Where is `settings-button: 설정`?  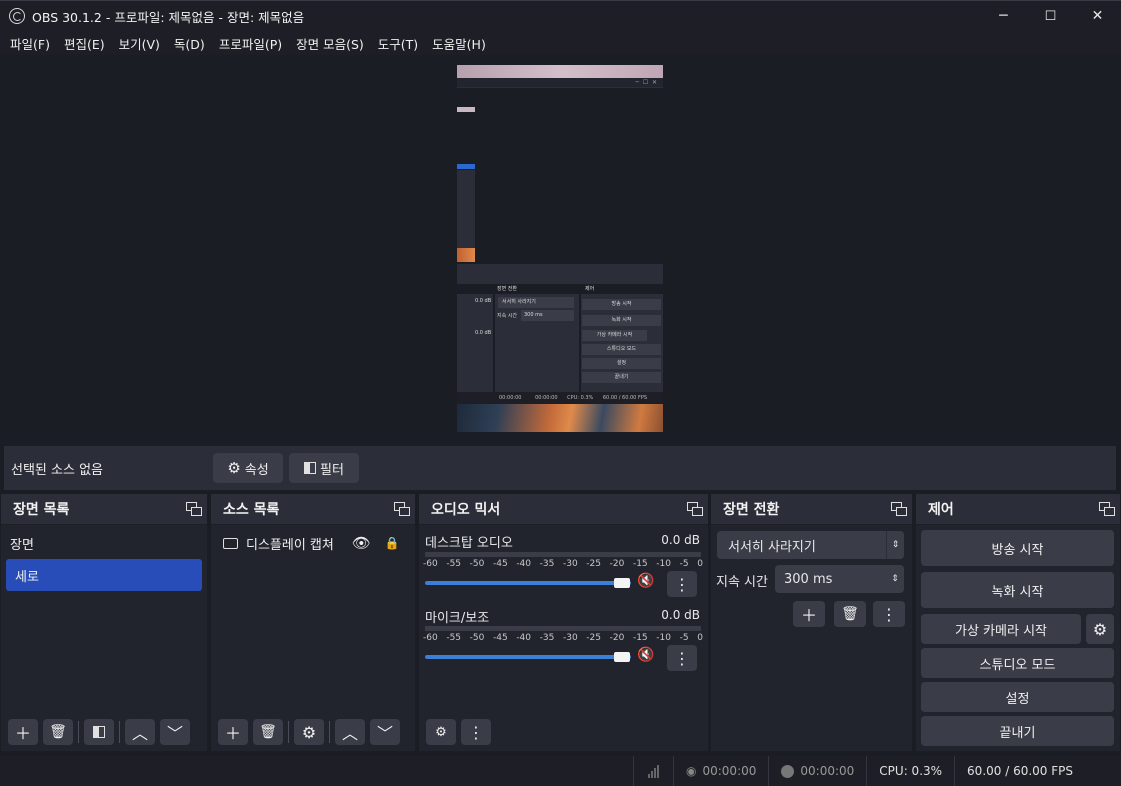 settings-button: 설정 is located at coordinates (1017, 697).